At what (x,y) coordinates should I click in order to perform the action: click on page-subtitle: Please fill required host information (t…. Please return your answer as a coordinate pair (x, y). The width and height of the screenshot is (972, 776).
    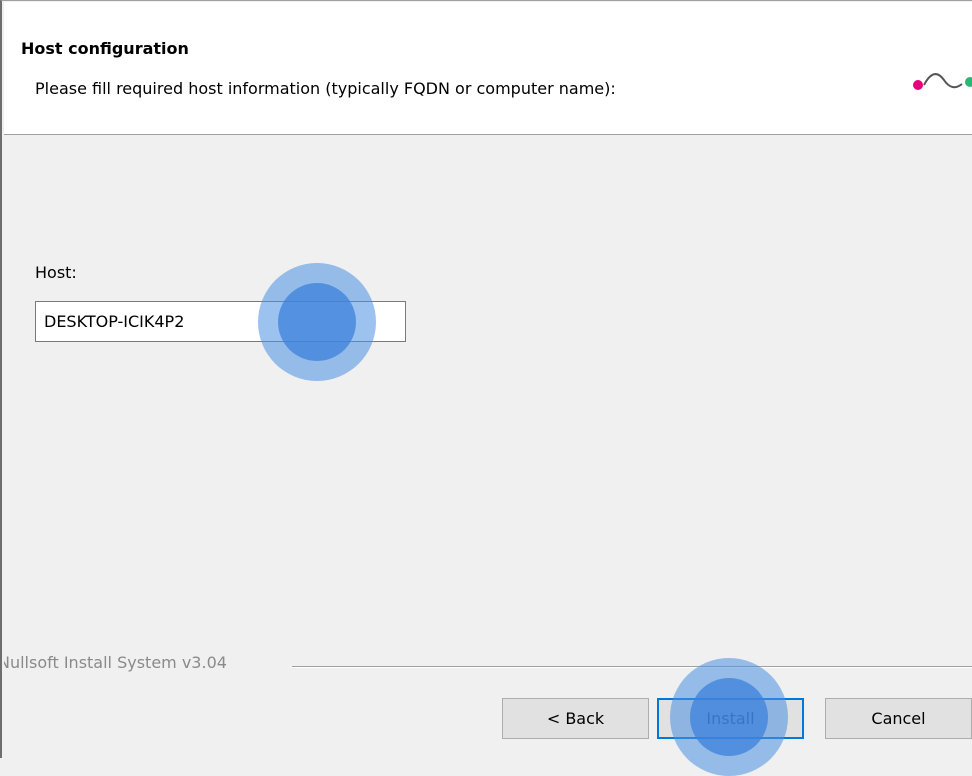
    Looking at the image, I should click on (325, 88).